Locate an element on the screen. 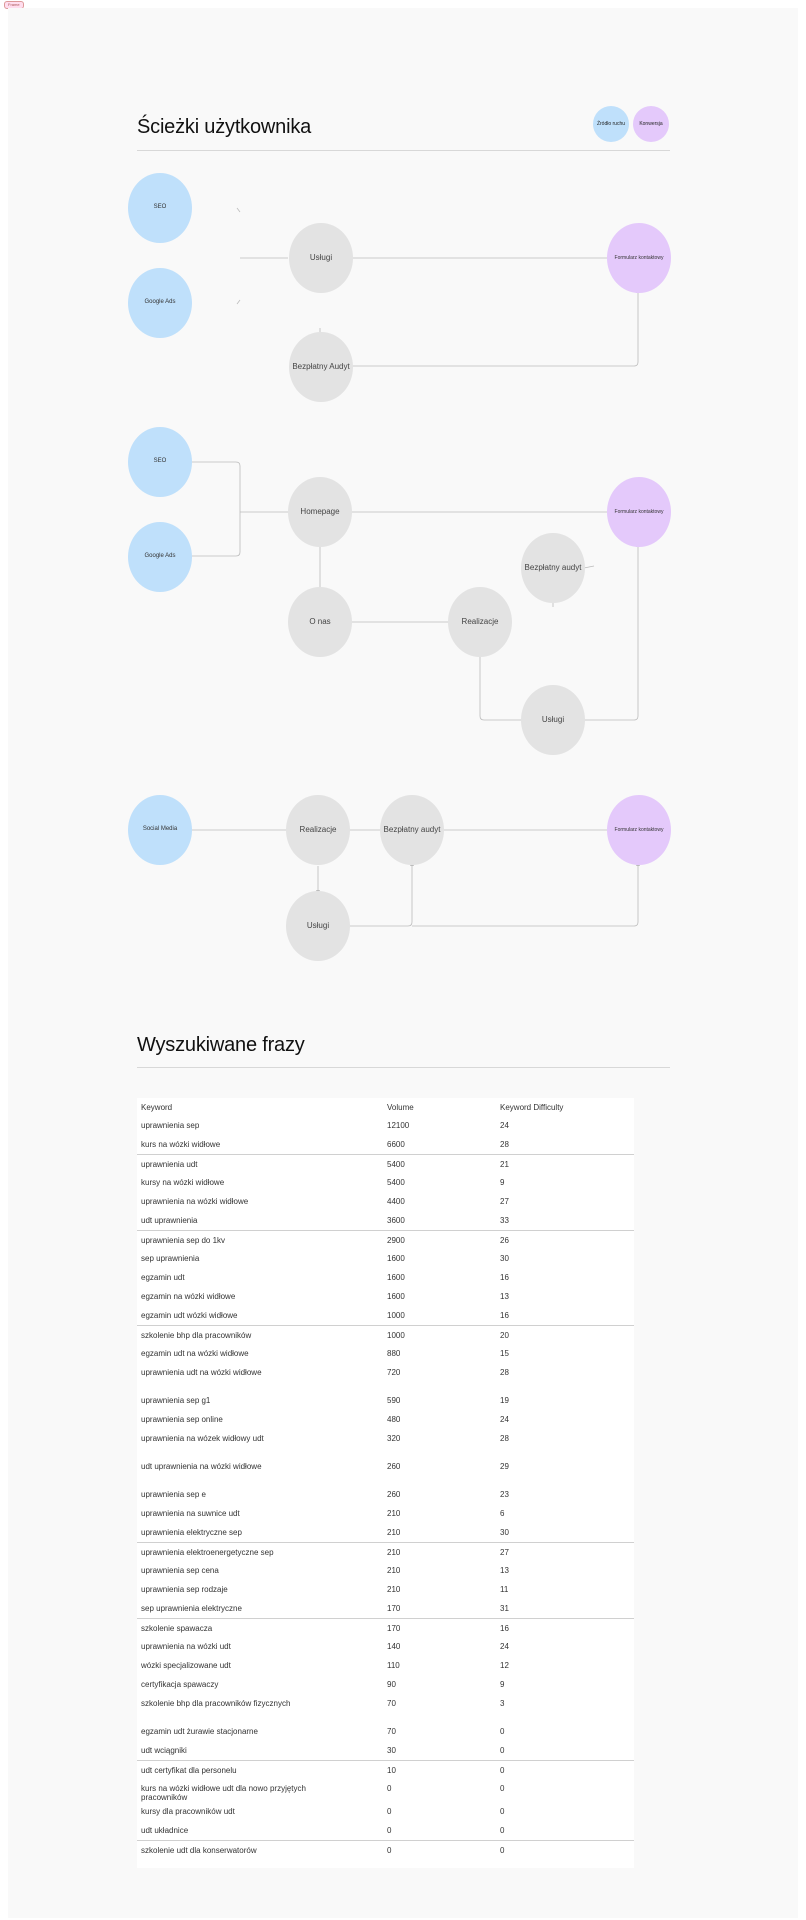  keyword-cell: uprawnienia sep online is located at coordinates (182, 1419).